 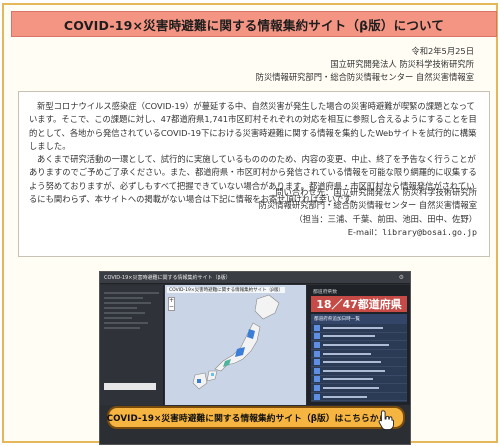 What do you see at coordinates (359, 319) in the screenshot?
I see `list-caption: 都道府県追加日時一覧` at bounding box center [359, 319].